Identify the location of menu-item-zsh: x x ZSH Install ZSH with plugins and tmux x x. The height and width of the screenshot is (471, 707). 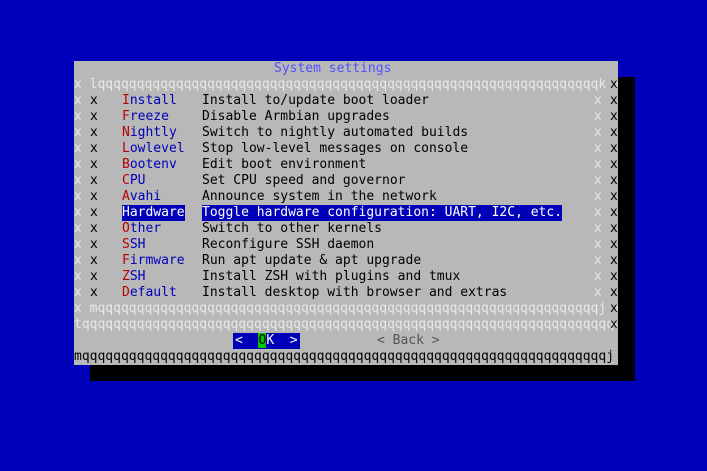
(346, 277).